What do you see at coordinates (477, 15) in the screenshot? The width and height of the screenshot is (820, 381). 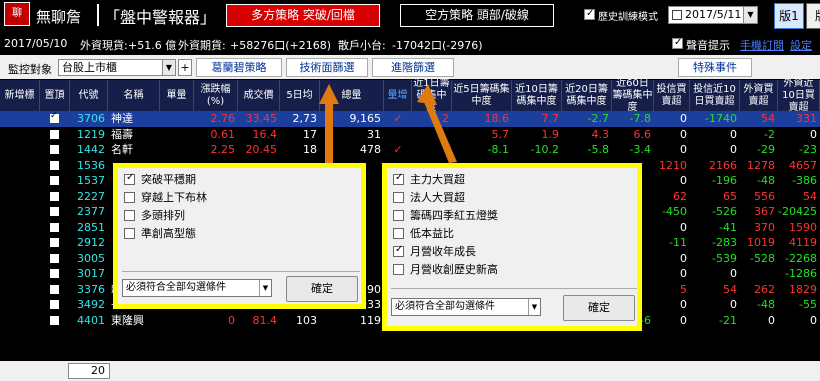 I see `tab-short-strategy: 空方策略 頭部/破線` at bounding box center [477, 15].